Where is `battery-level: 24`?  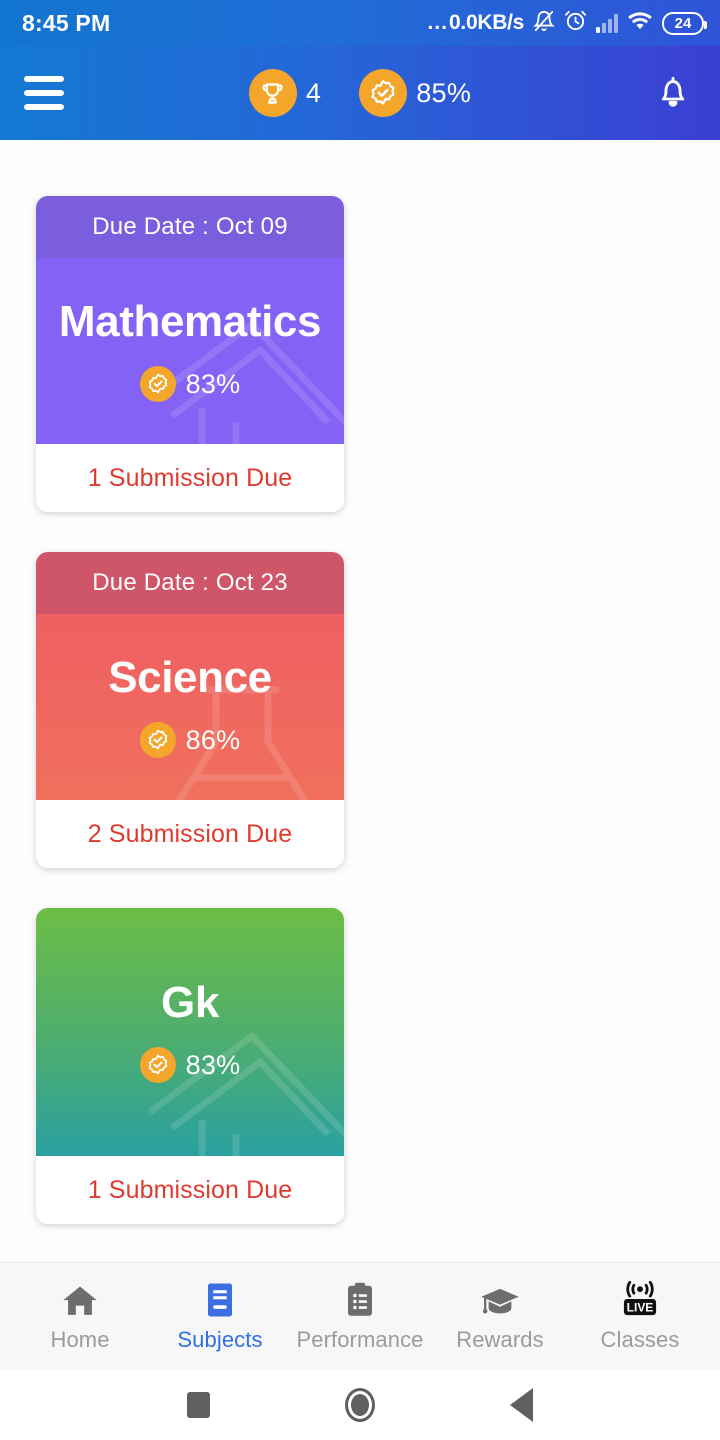 battery-level: 24 is located at coordinates (683, 23).